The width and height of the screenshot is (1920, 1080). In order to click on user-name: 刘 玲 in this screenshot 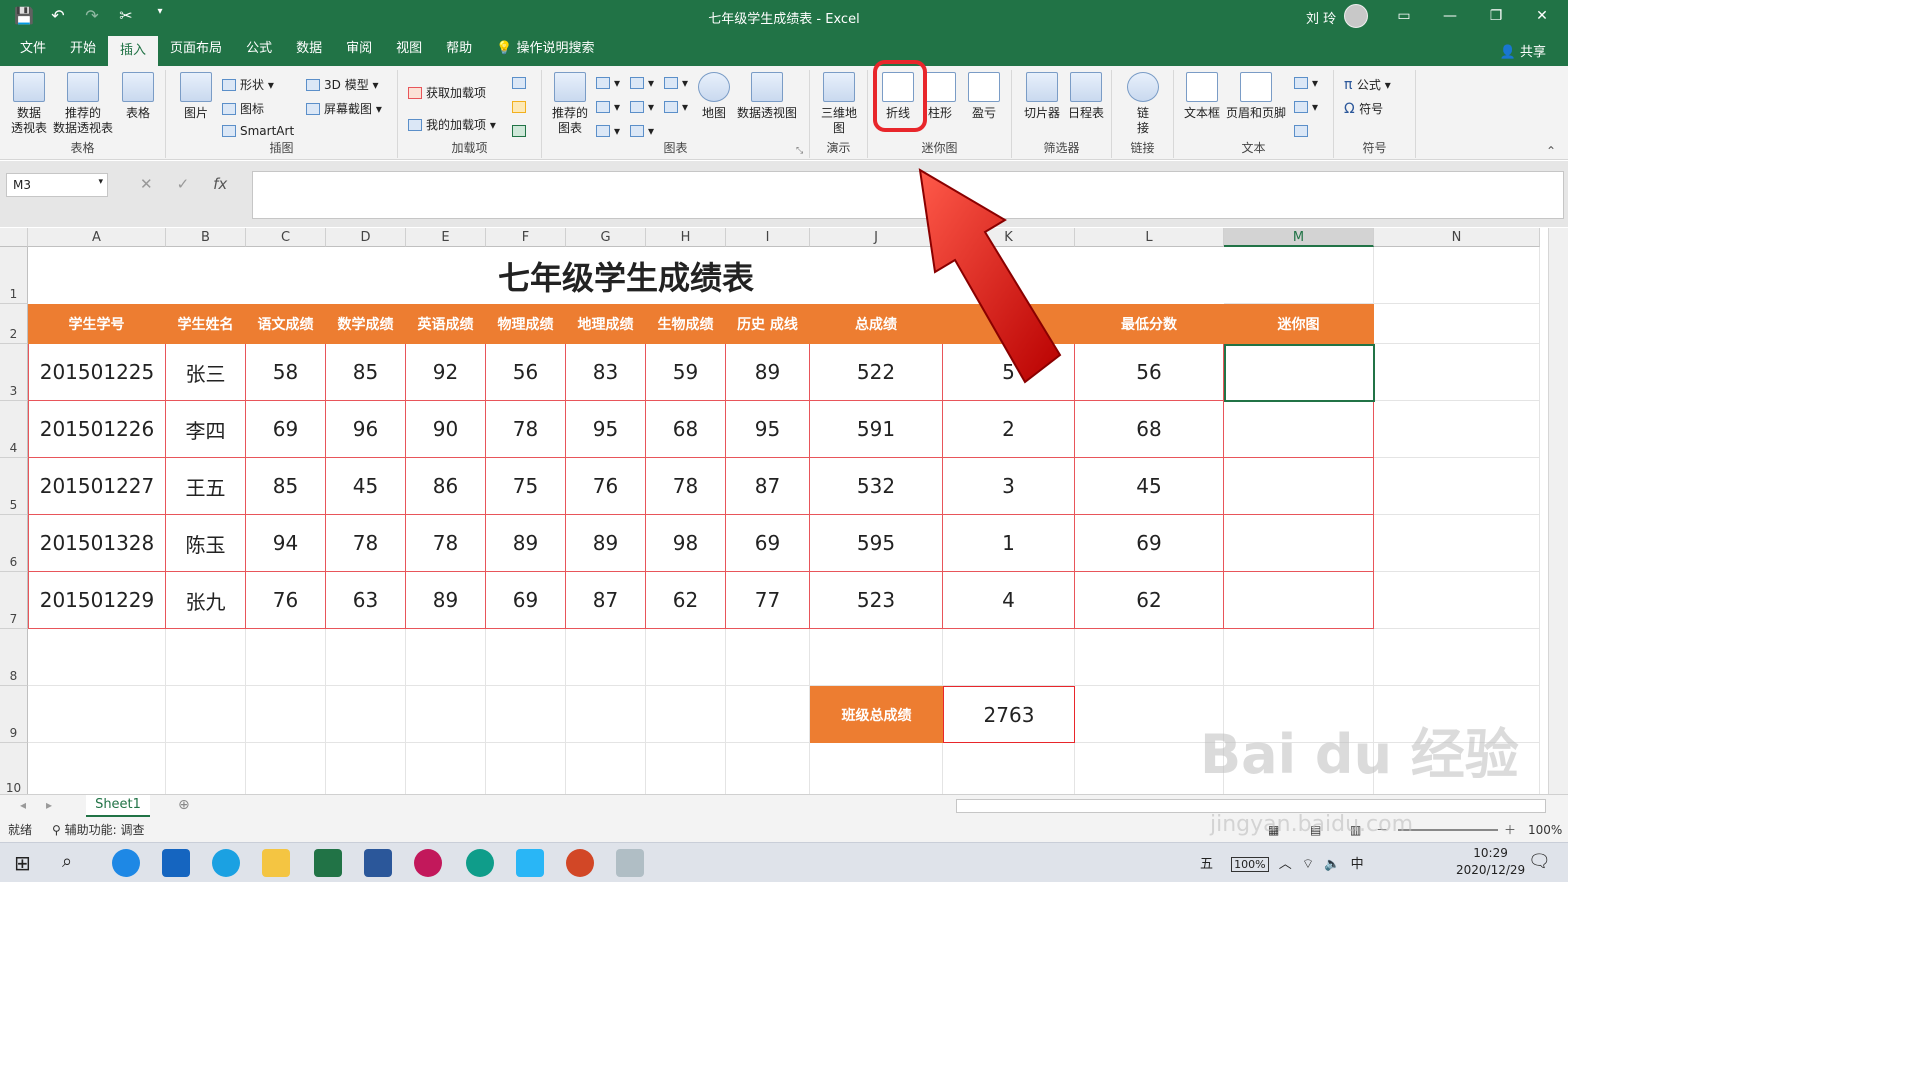, I will do `click(1321, 17)`.